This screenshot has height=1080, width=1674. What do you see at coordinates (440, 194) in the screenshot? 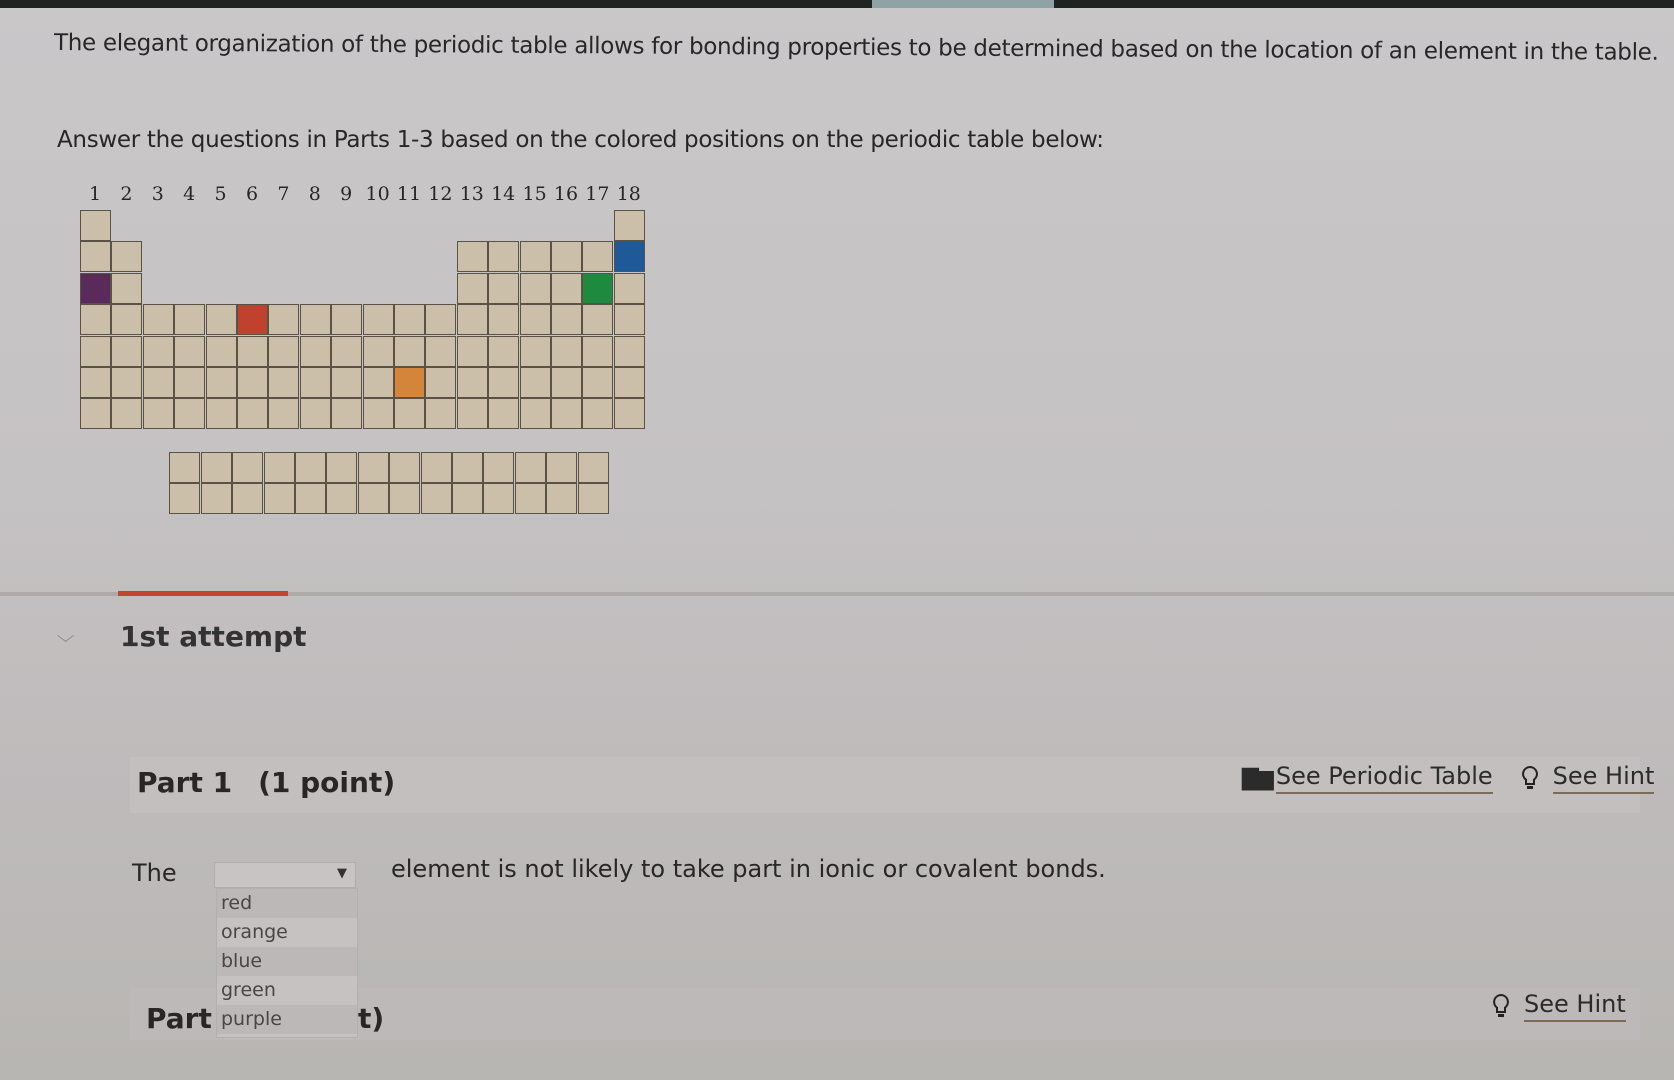
I see `group-label: 12` at bounding box center [440, 194].